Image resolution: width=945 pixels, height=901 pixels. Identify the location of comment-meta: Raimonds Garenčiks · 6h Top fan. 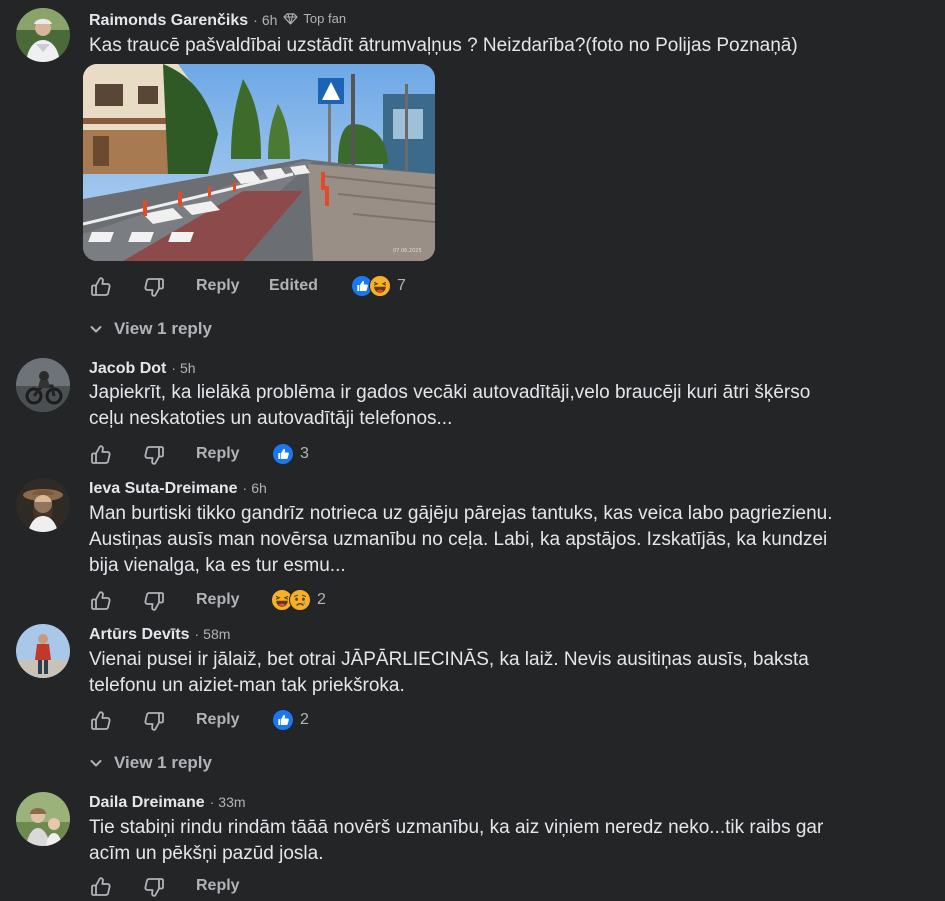
(217, 20).